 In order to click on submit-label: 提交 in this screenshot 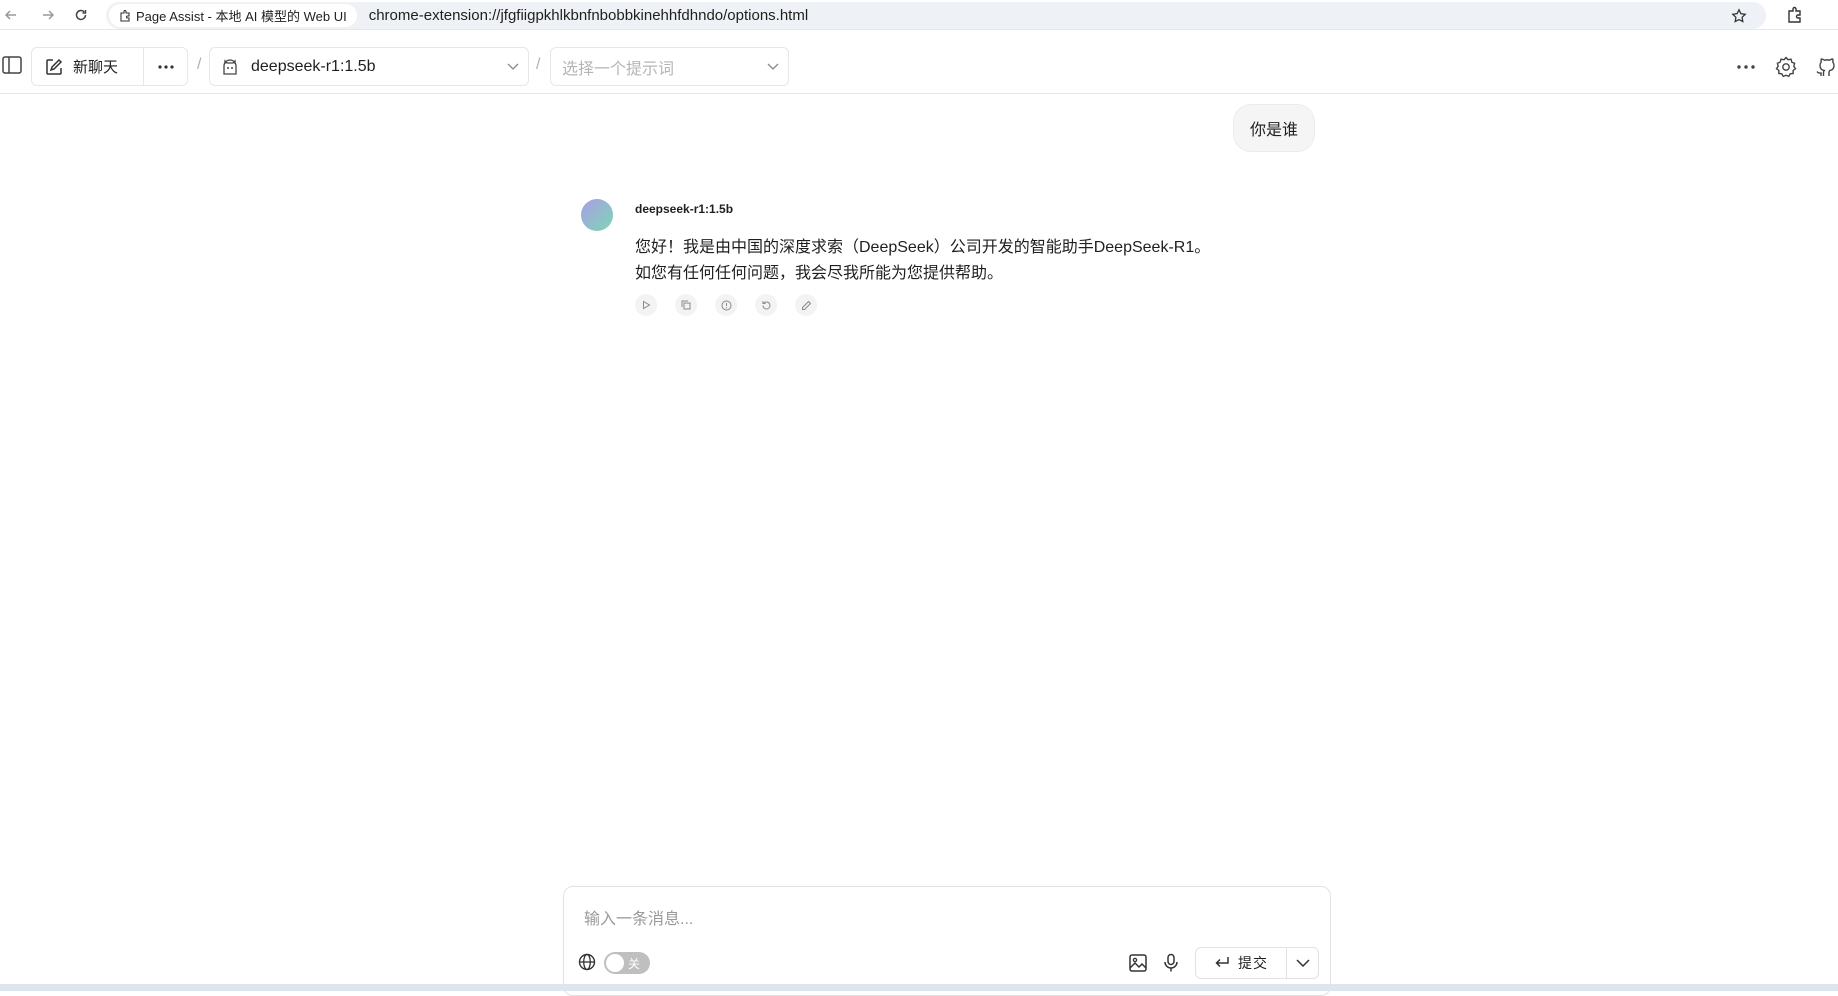, I will do `click(1253, 963)`.